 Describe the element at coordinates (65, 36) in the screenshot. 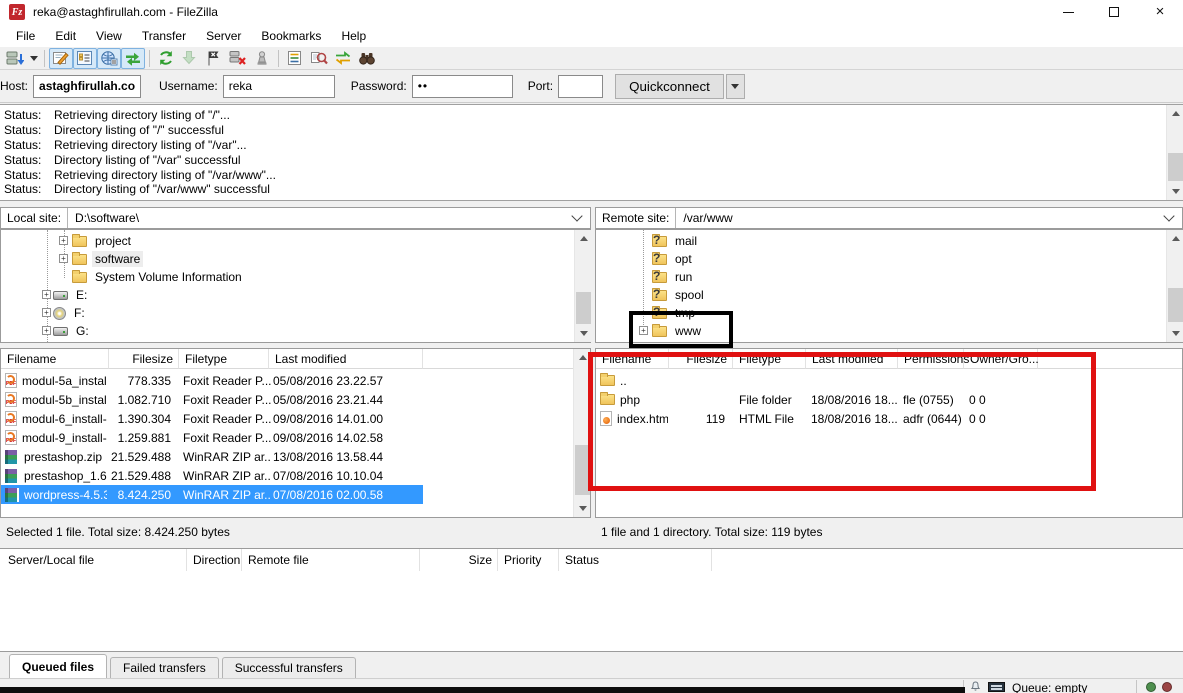

I see `menu-edit: Edit` at that location.